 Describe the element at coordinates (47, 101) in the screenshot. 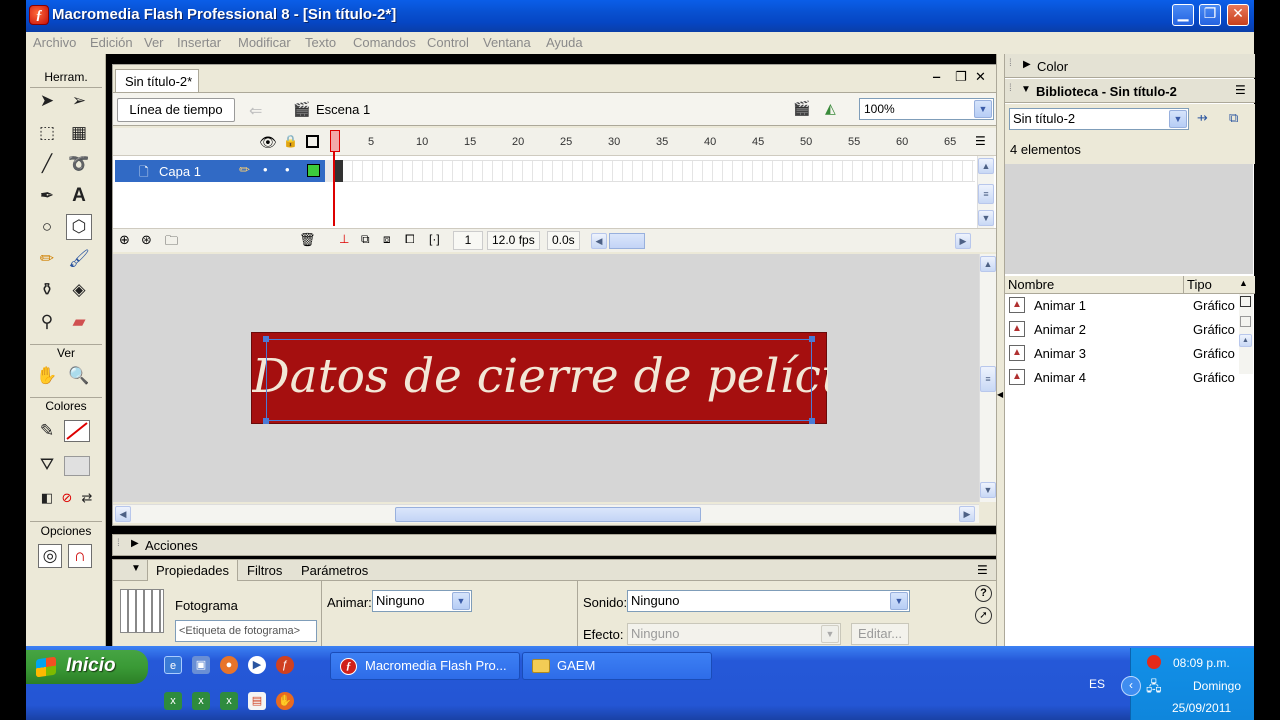

I see `selection-tool-icon: ➤` at that location.